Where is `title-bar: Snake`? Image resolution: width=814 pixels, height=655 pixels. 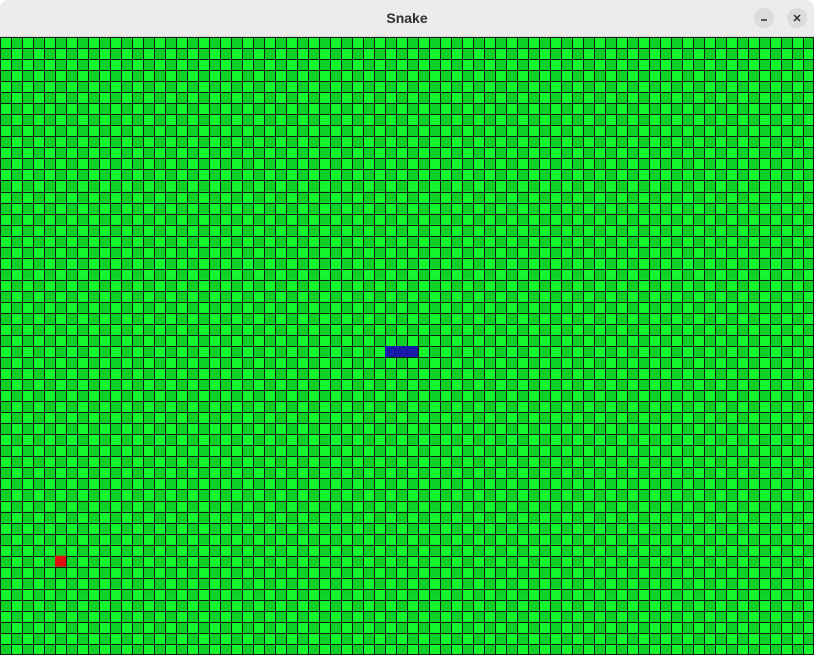 title-bar: Snake is located at coordinates (407, 18).